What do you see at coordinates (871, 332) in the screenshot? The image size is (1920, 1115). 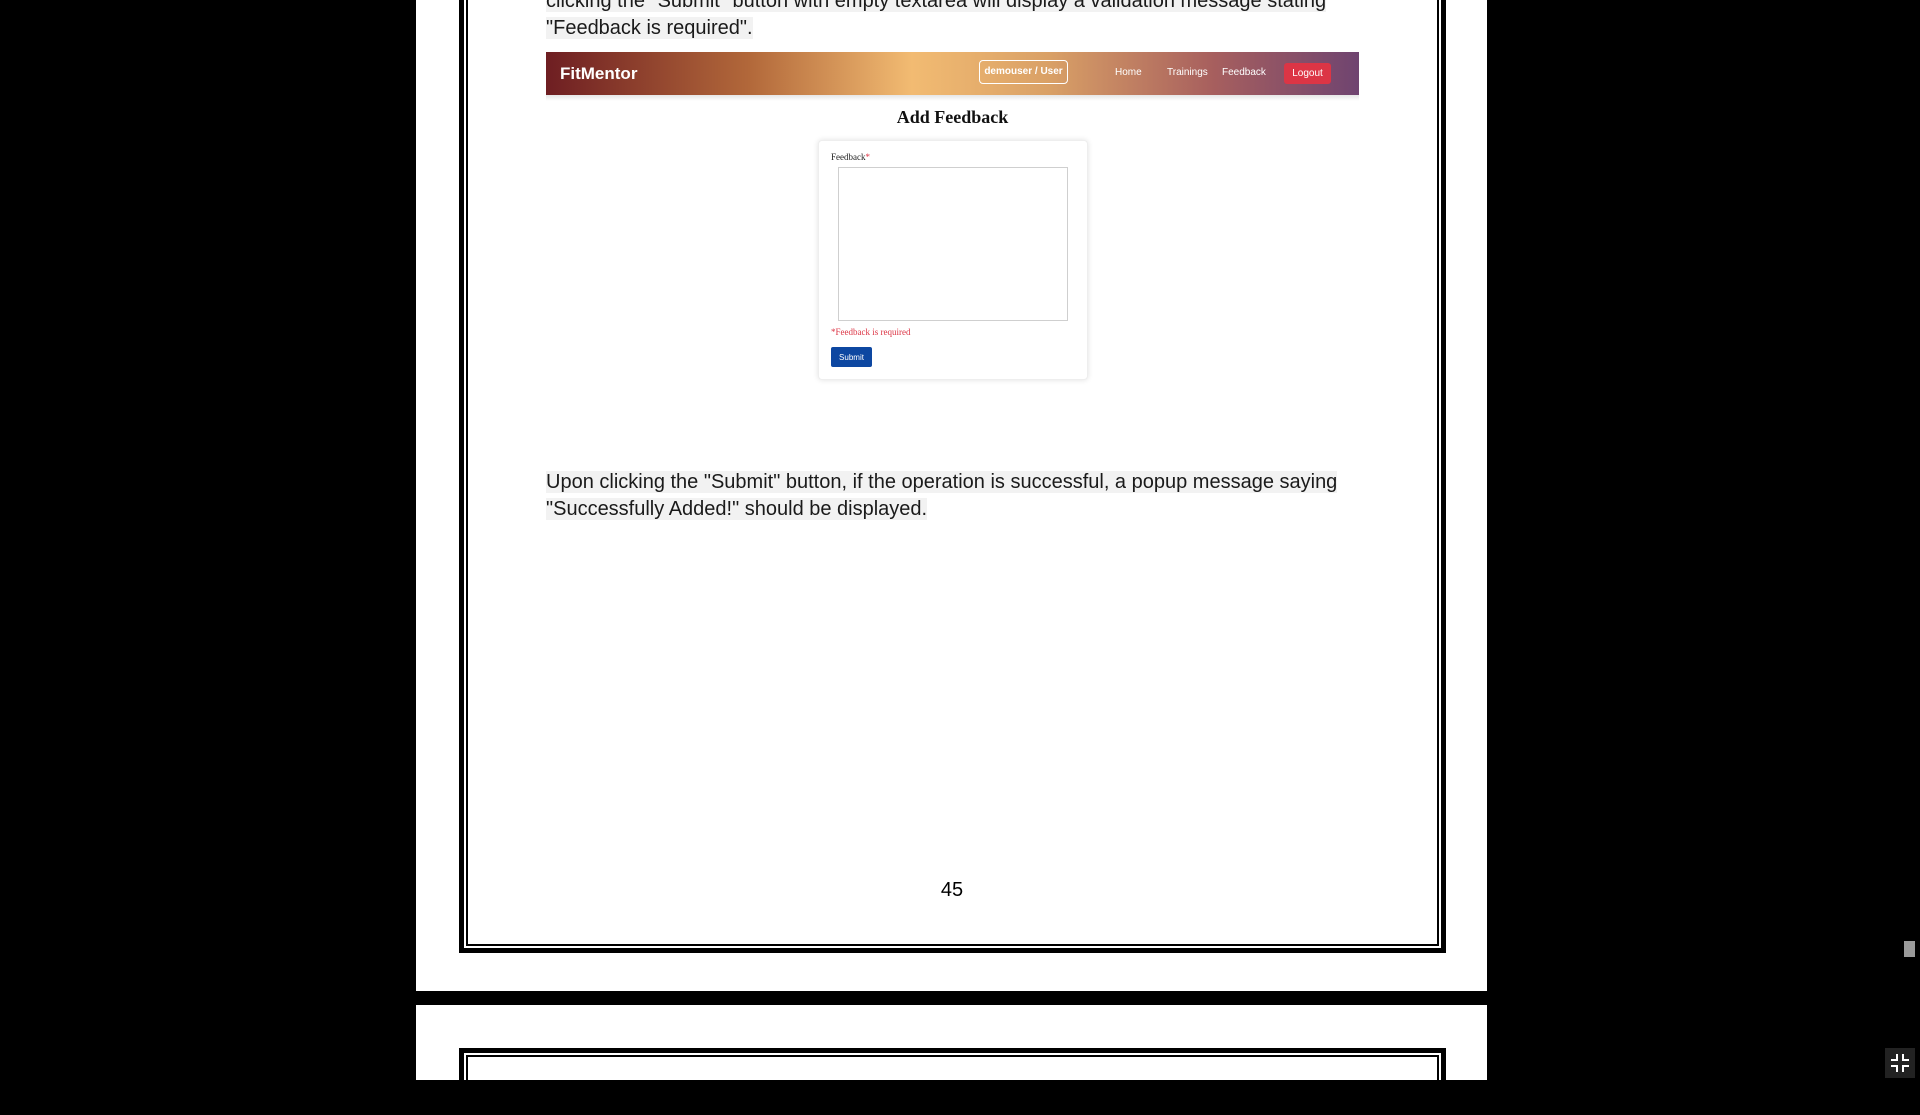 I see `validation-error-message: *Feedback is required` at bounding box center [871, 332].